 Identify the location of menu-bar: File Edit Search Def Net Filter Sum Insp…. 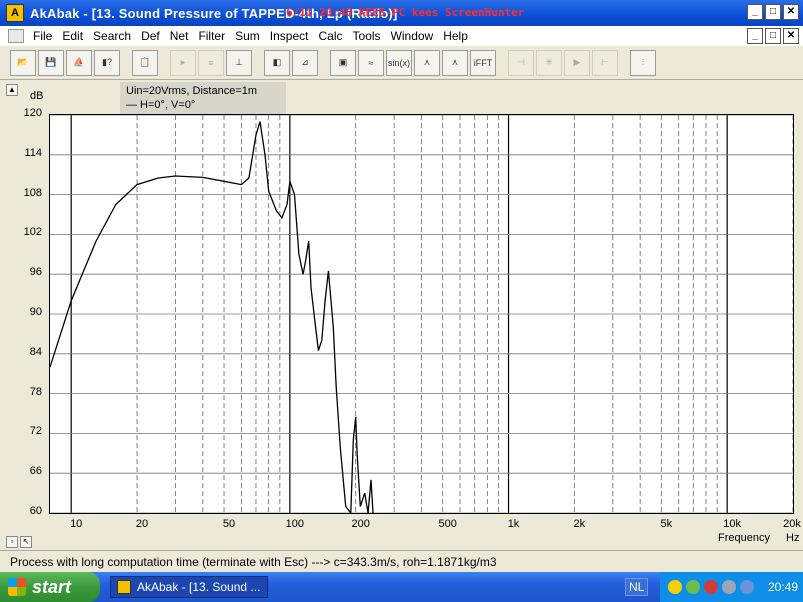
(401, 36).